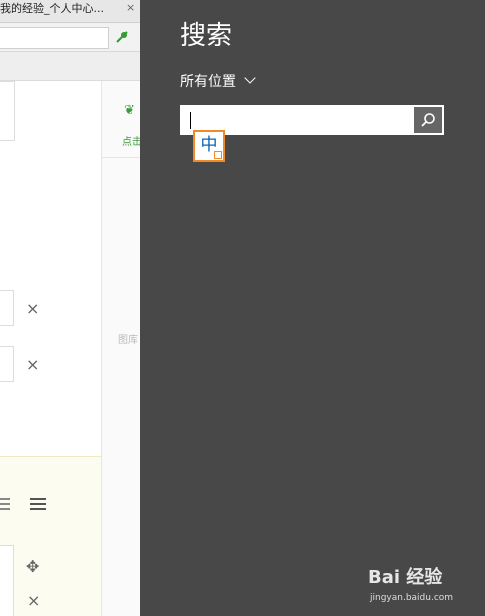 The image size is (485, 616). Describe the element at coordinates (405, 577) in the screenshot. I see `watermark-logo: Bai 经验` at that location.